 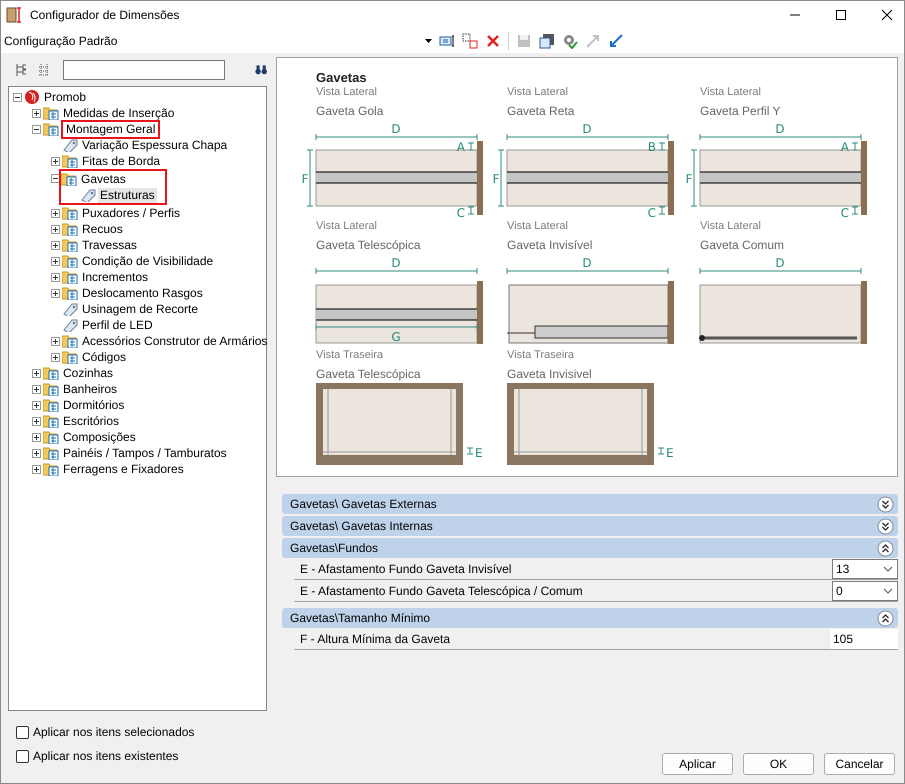 What do you see at coordinates (131, 213) in the screenshot?
I see `tree-item: Puxadores / Perfis` at bounding box center [131, 213].